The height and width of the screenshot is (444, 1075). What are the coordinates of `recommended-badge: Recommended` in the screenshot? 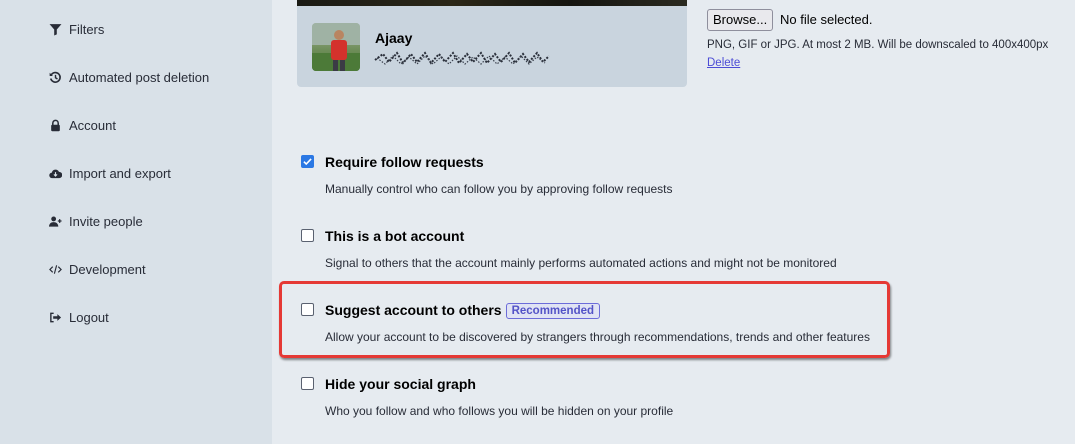 It's located at (553, 311).